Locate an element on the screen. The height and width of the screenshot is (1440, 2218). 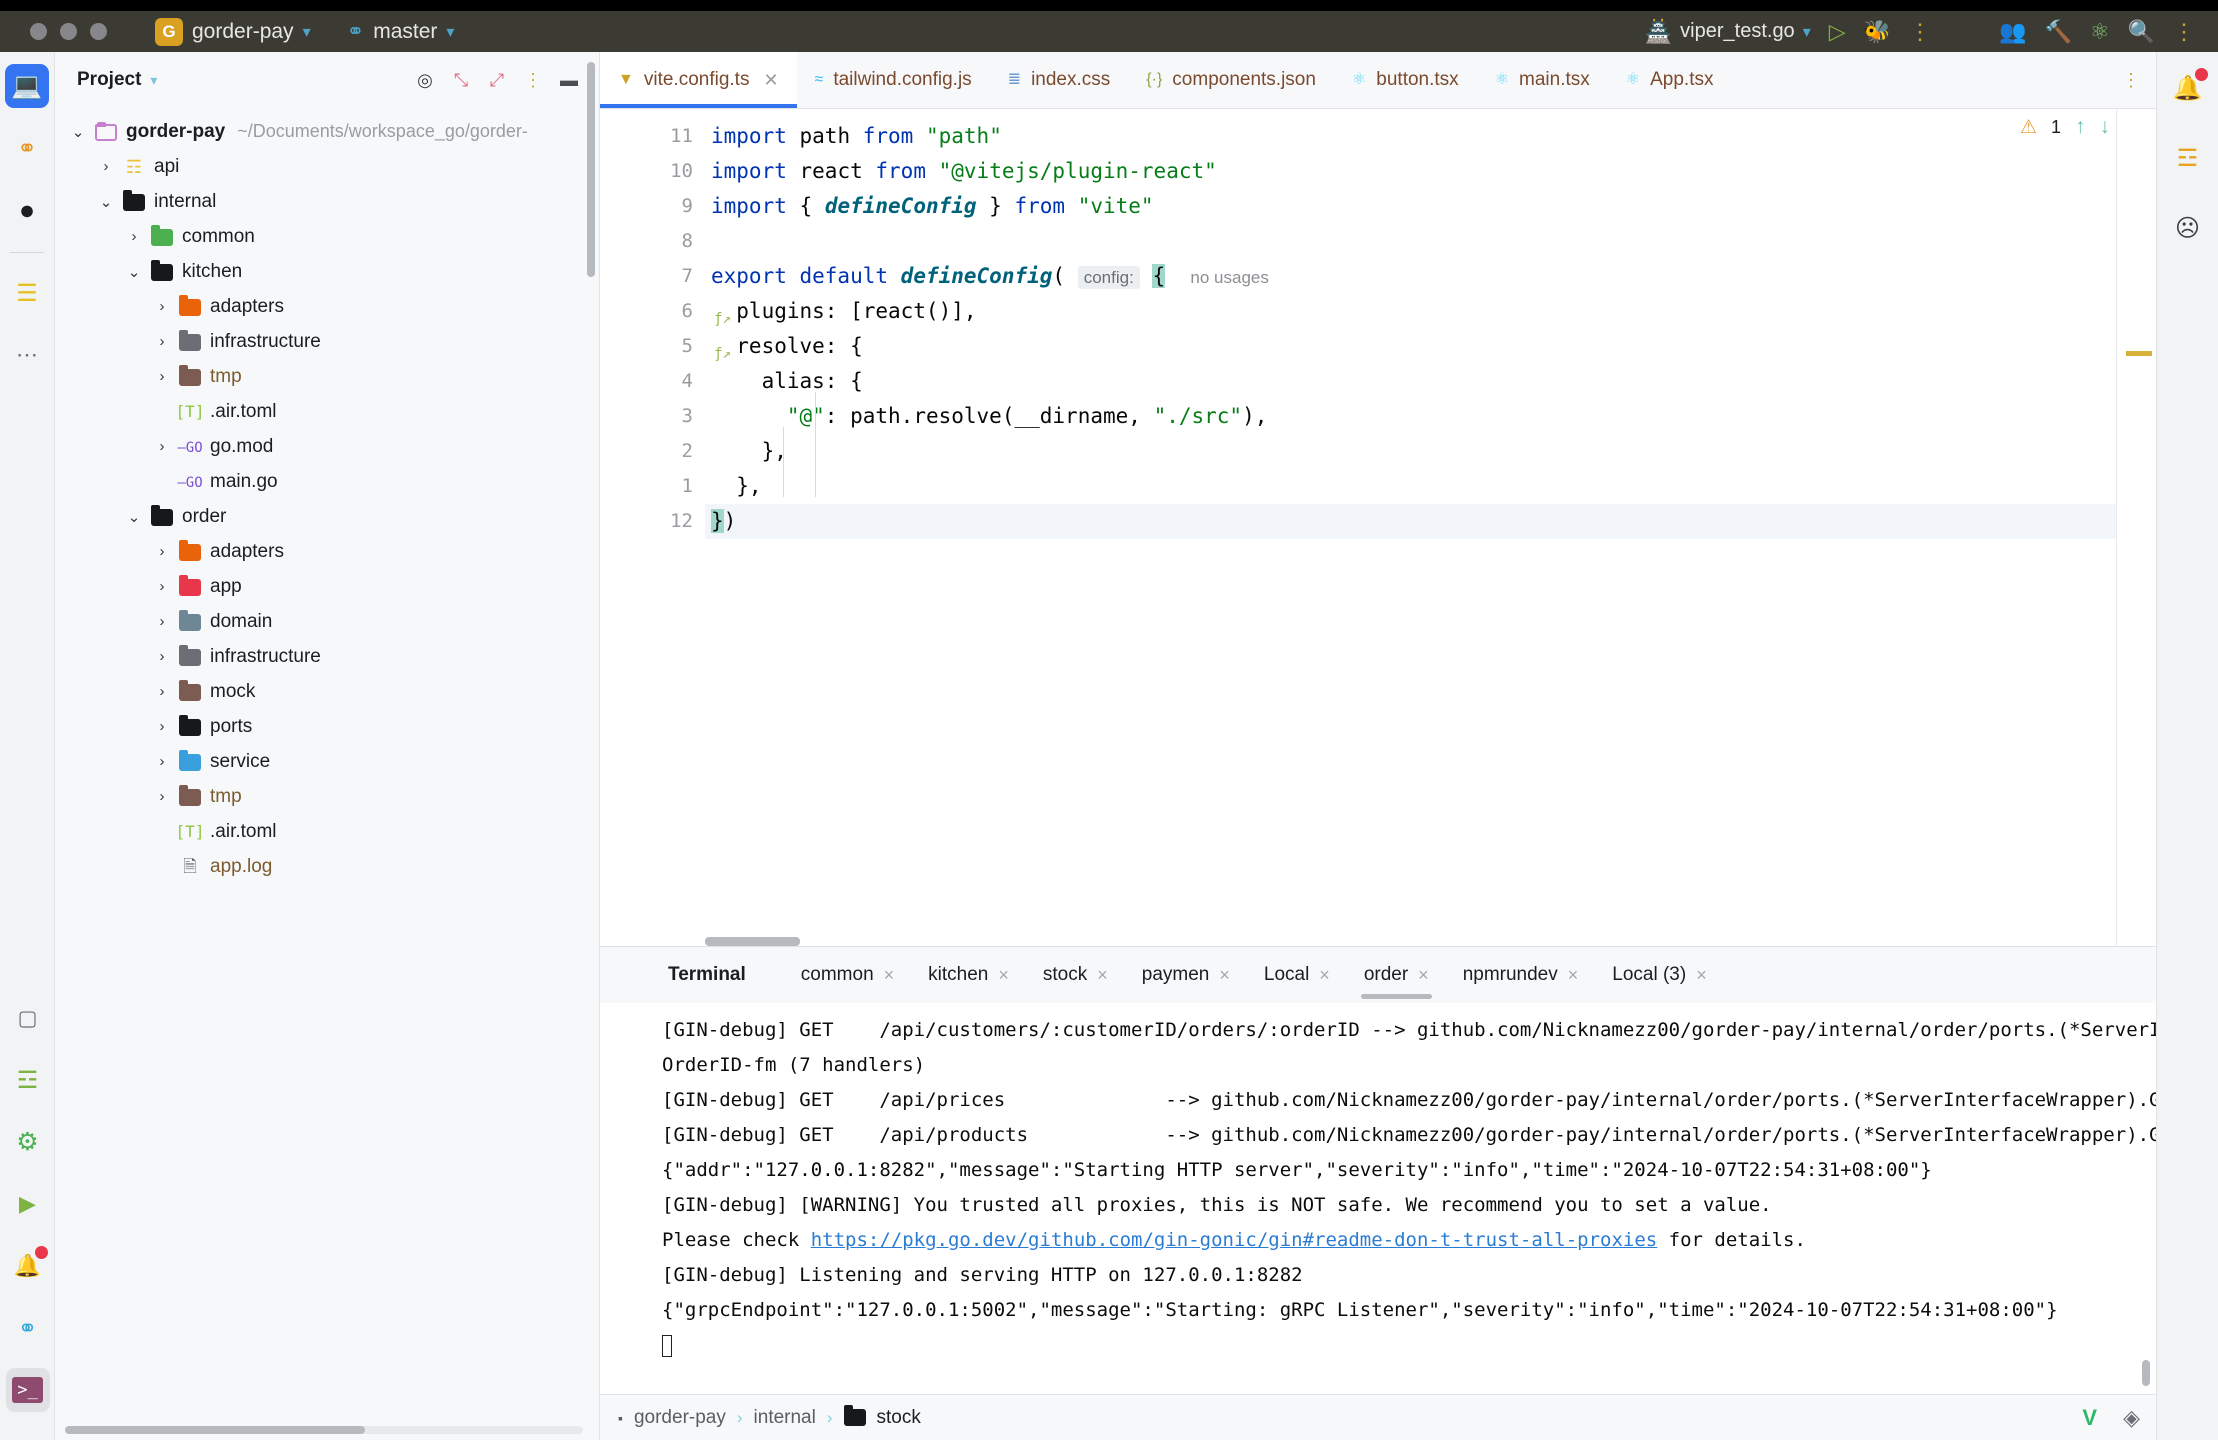
editor-tab-vite-config-ts: ▼ vite.config.ts ✕ is located at coordinates (698, 80).